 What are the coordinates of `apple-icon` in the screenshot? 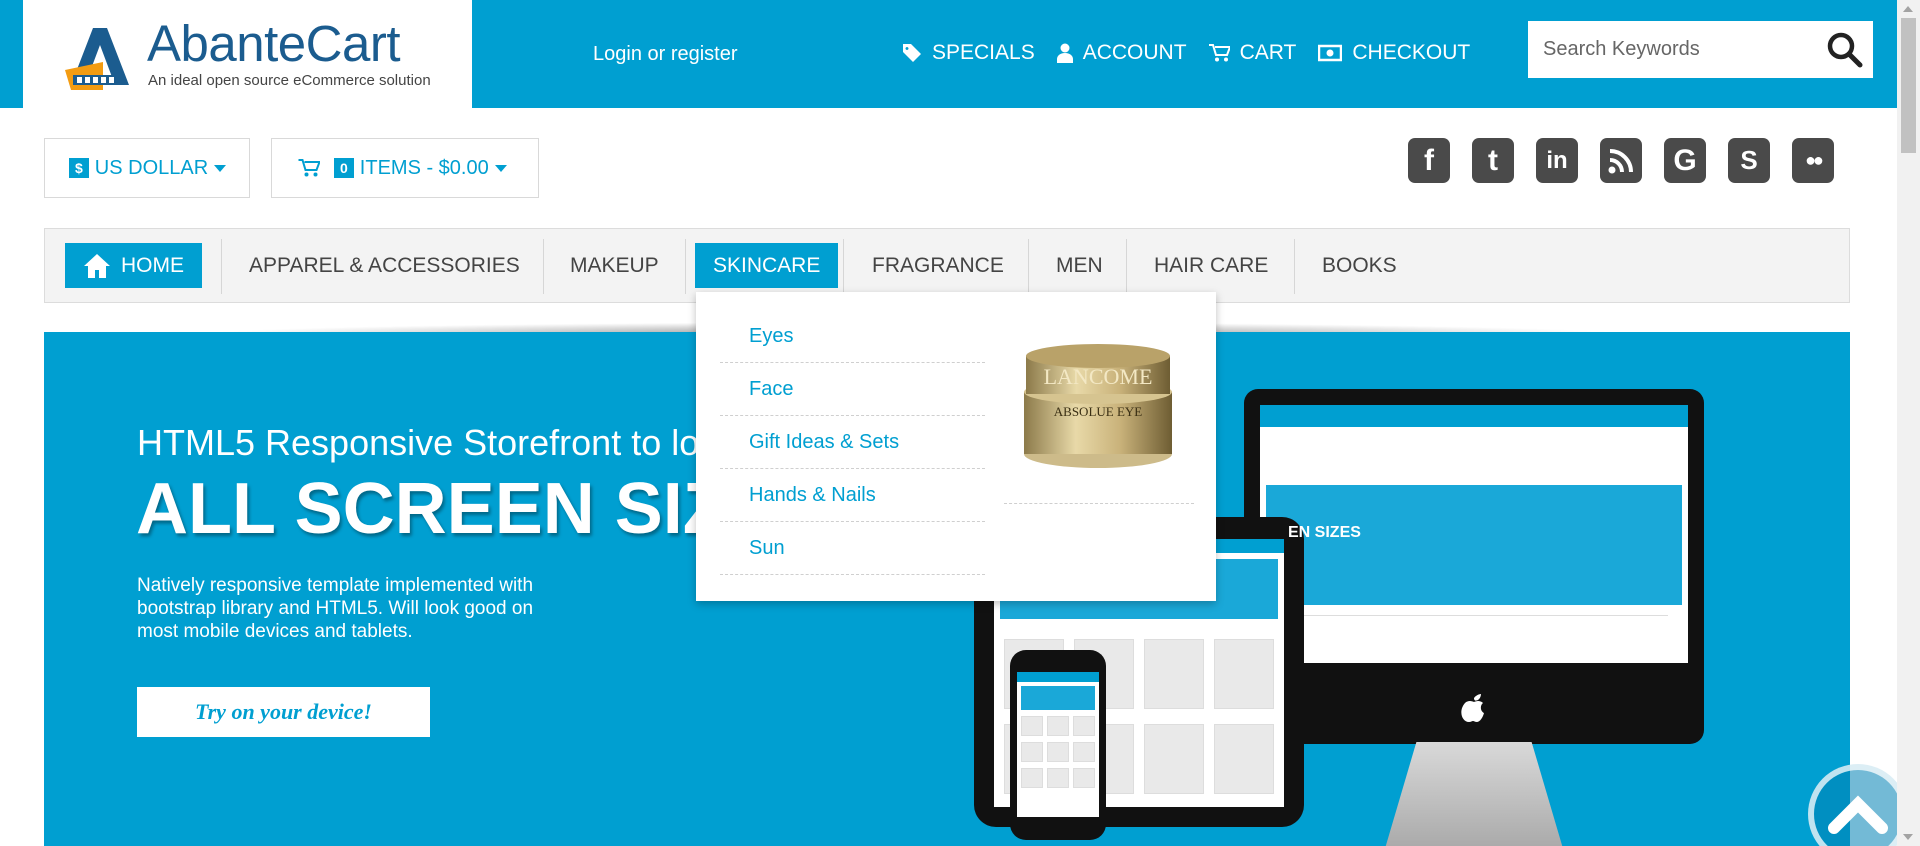 It's located at (1472, 708).